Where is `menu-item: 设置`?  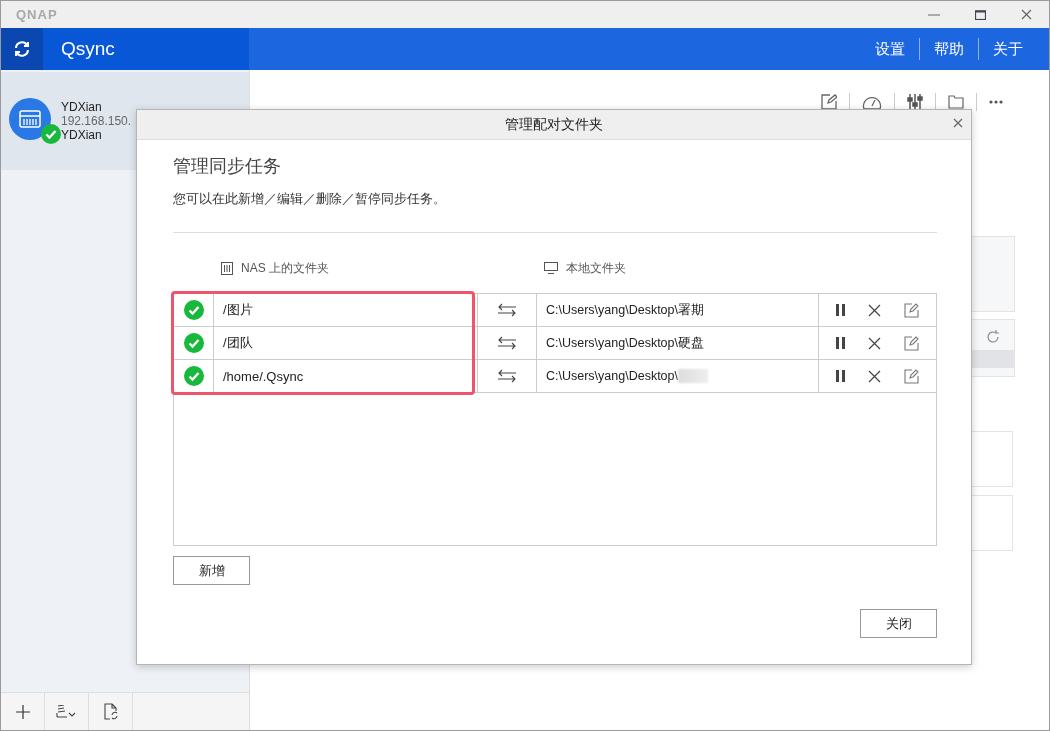
menu-item: 设置 is located at coordinates (890, 49).